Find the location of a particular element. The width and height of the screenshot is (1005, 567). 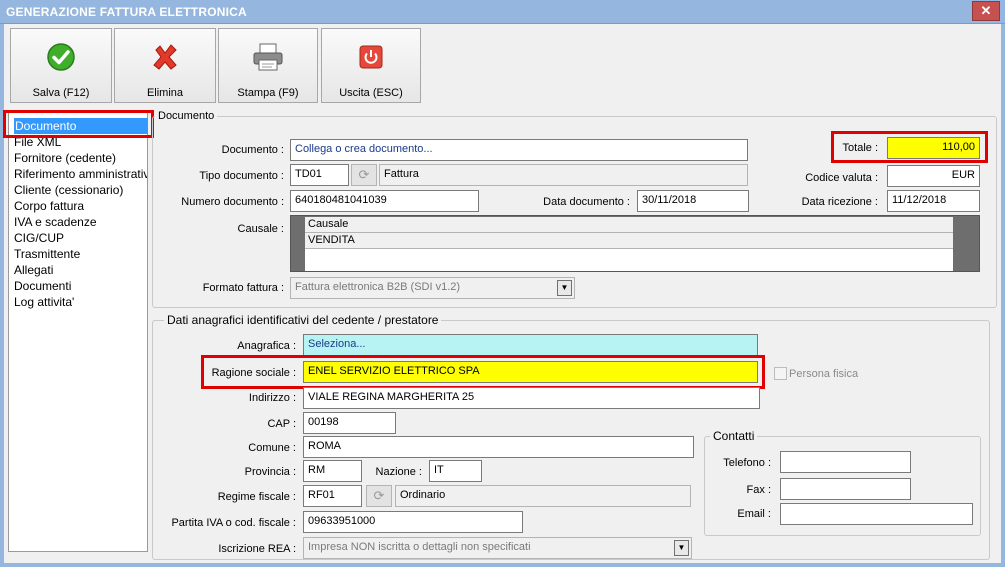

exit-button: Uscita (ESC) is located at coordinates (371, 65).